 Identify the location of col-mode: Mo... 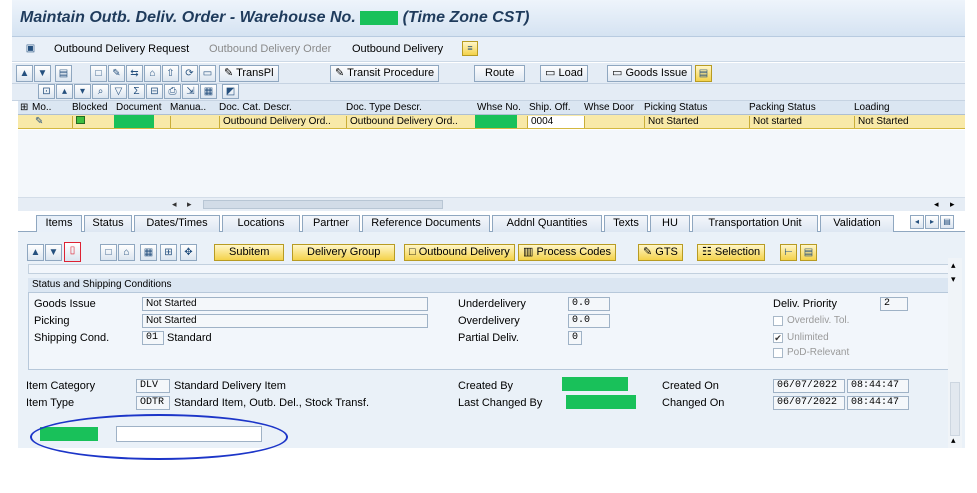
(49, 107).